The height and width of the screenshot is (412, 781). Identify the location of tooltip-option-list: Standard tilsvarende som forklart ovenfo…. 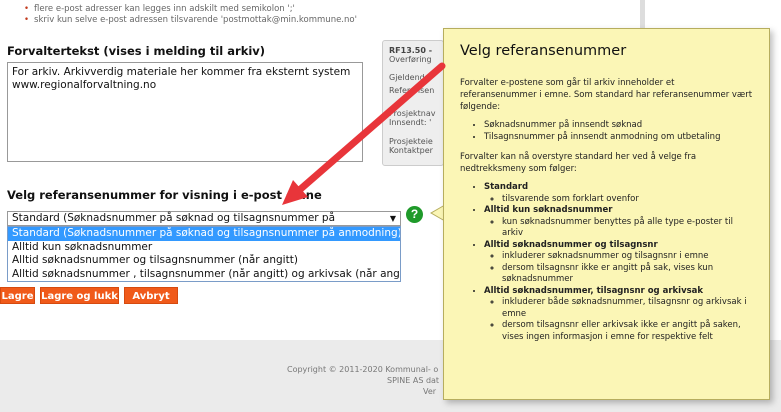
(606, 262).